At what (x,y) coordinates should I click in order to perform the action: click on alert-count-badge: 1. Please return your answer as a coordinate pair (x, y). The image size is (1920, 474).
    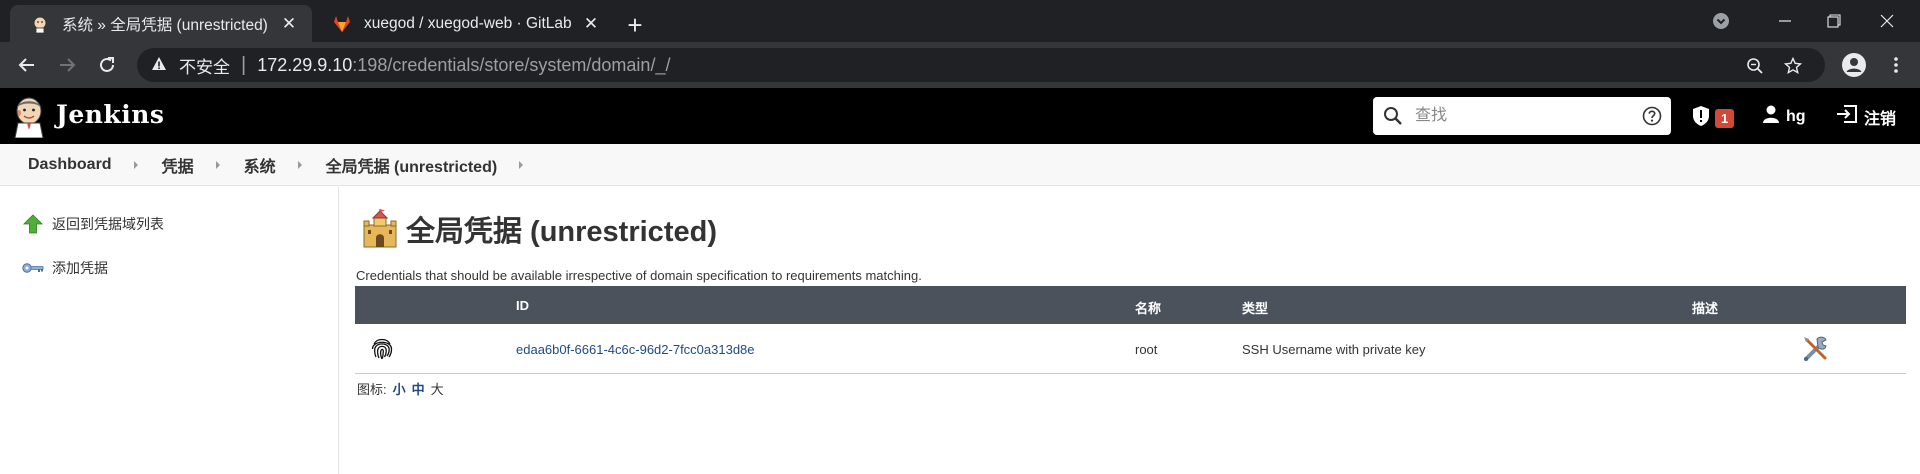
    Looking at the image, I should click on (1725, 118).